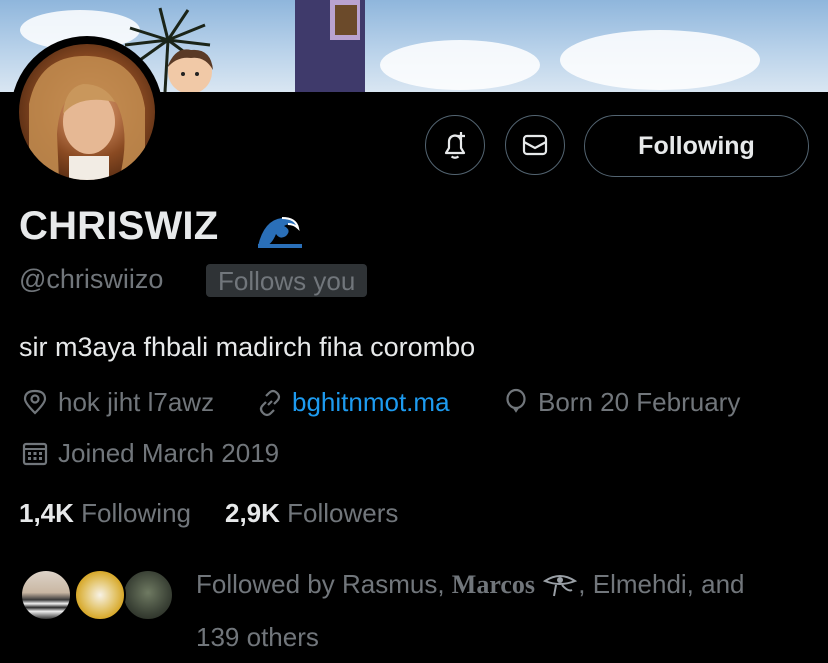  What do you see at coordinates (46, 513) in the screenshot?
I see `following-count: 1,4K` at bounding box center [46, 513].